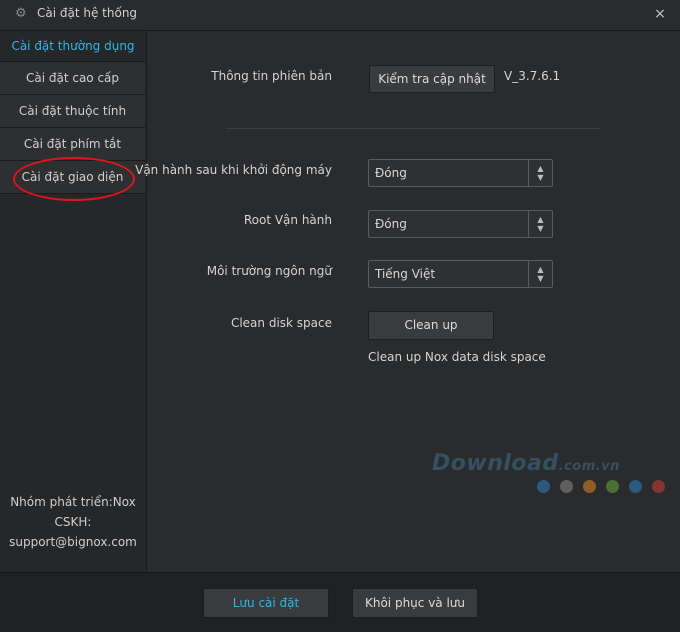  Describe the element at coordinates (281, 323) in the screenshot. I see `clean-label: Clean disk space` at that location.